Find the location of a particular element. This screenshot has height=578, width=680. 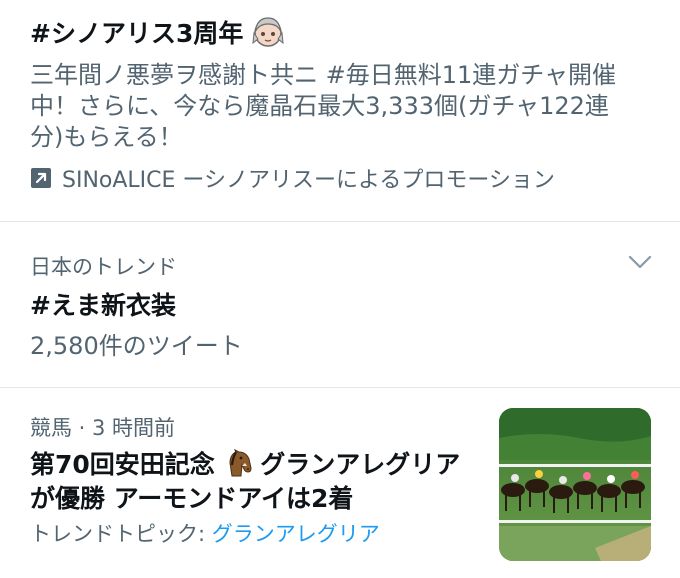

story-headline: 第70回安田記念 グランアレグリア が優勝 アーモンドアイは2着 is located at coordinates (252, 482).